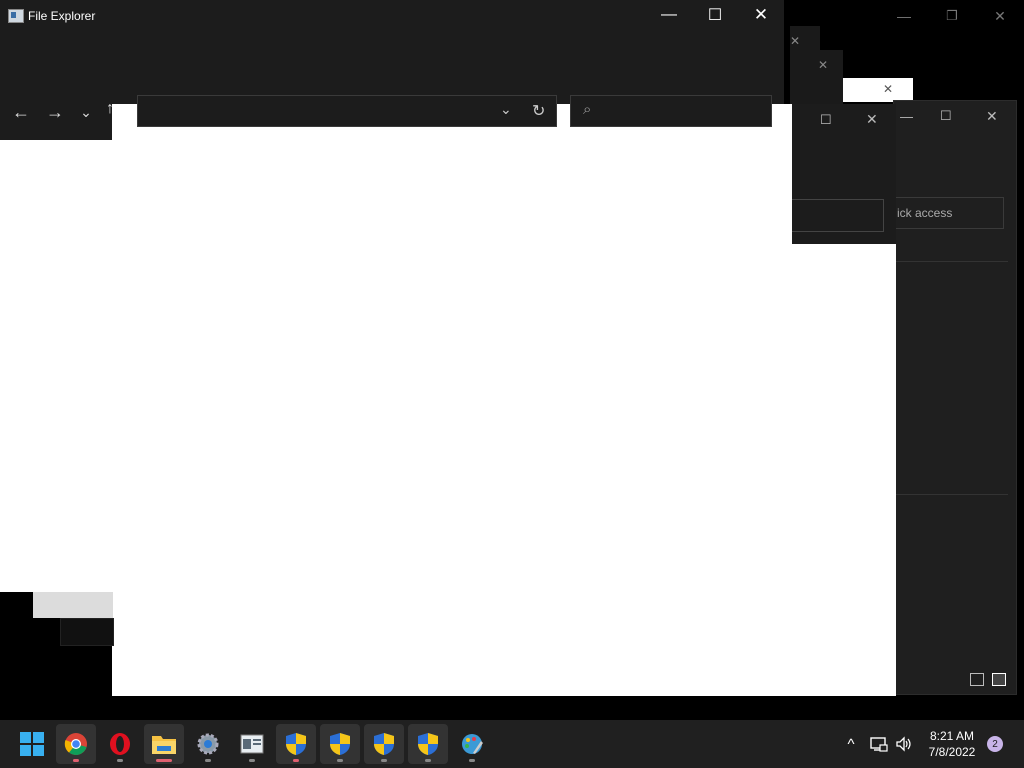 This screenshot has height=768, width=1024. What do you see at coordinates (904, 16) in the screenshot?
I see `background-minimize-button: —` at bounding box center [904, 16].